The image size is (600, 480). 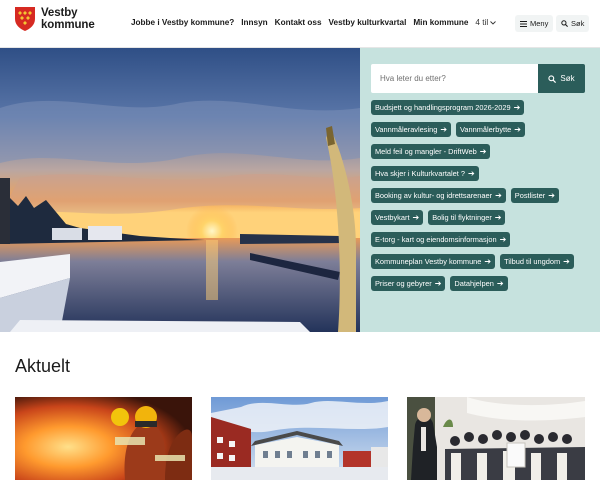 I want to click on quick-link-label: Priser og gebyrer, so click(x=403, y=283).